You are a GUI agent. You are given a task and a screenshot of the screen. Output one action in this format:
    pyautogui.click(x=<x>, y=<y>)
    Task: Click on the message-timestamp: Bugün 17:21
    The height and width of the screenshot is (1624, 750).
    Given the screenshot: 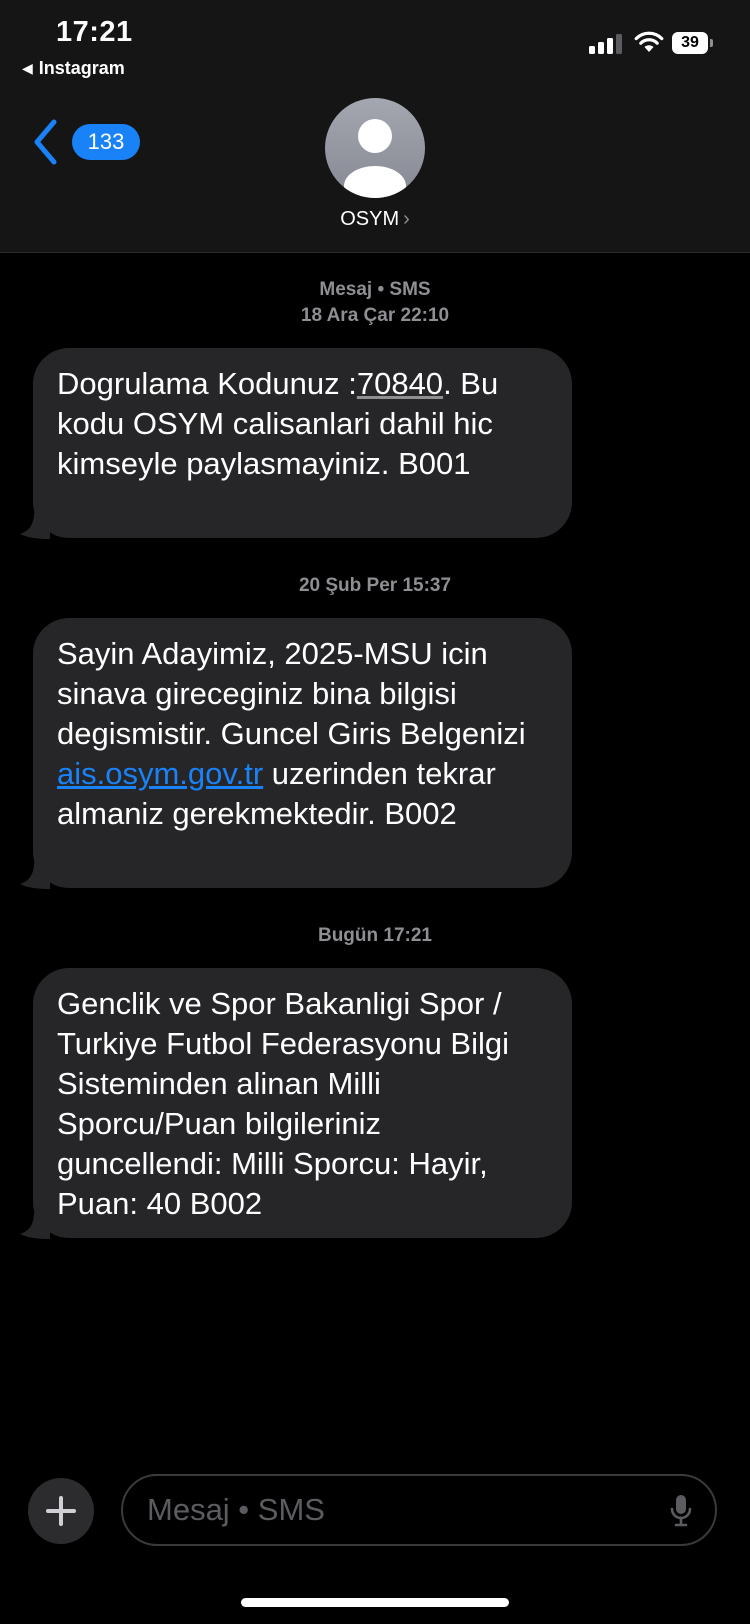 What is the action you would take?
    pyautogui.click(x=375, y=935)
    